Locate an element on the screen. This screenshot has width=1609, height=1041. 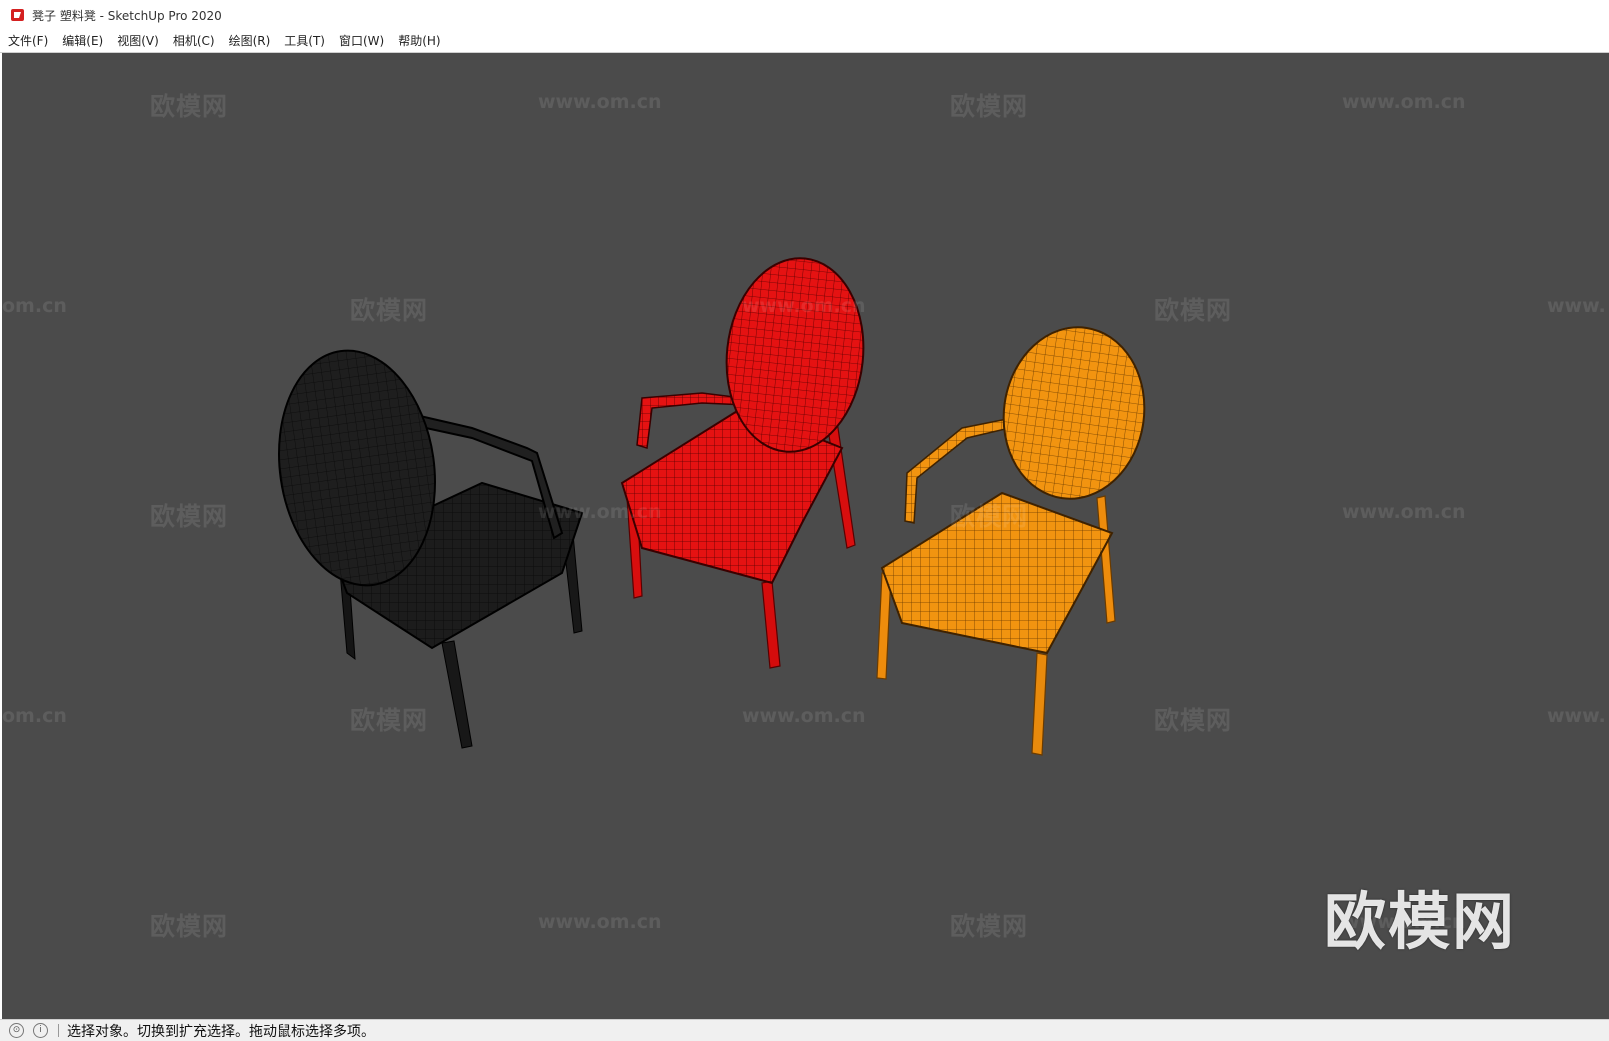
status-bar: ⊙ i 选择对象。切换到扩充选择。拖动鼠标选择多项。 is located at coordinates (804, 1030).